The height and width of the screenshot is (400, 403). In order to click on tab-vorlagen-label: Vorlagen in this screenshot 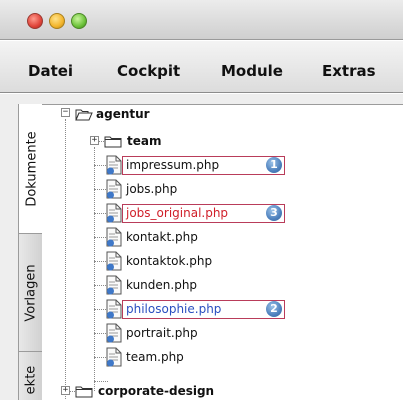, I will do `click(31, 292)`.